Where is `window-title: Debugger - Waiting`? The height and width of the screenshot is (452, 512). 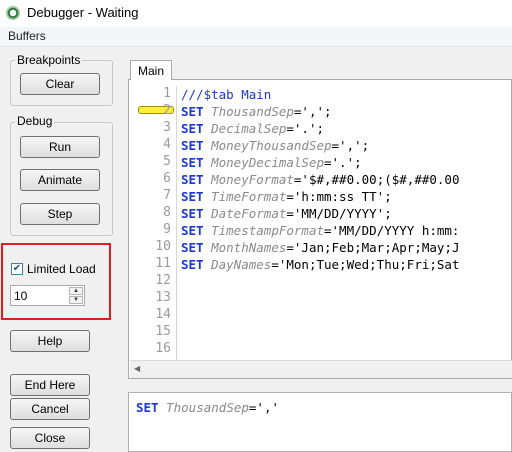 window-title: Debugger - Waiting is located at coordinates (83, 12).